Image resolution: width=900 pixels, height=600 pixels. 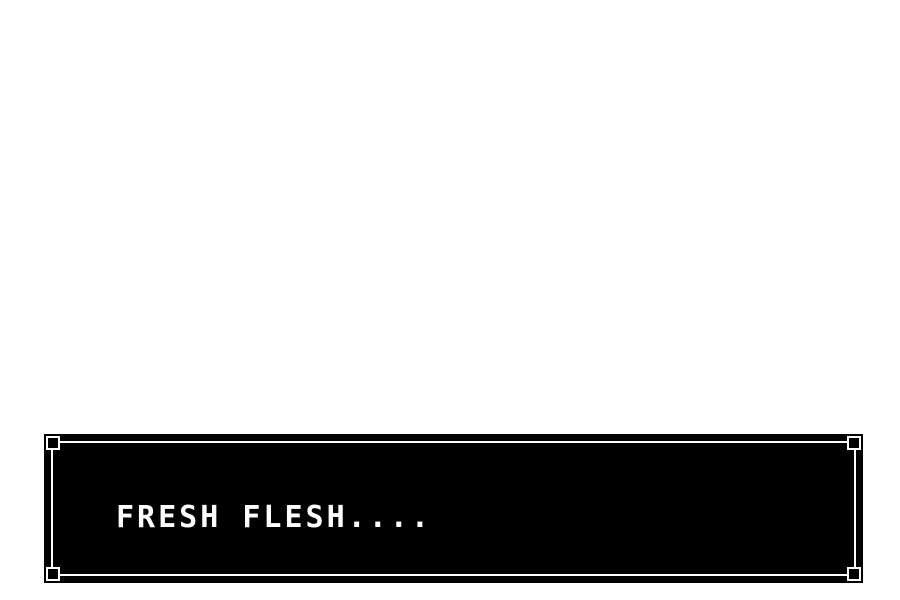 What do you see at coordinates (53, 443) in the screenshot?
I see `corner-ornament-top-left` at bounding box center [53, 443].